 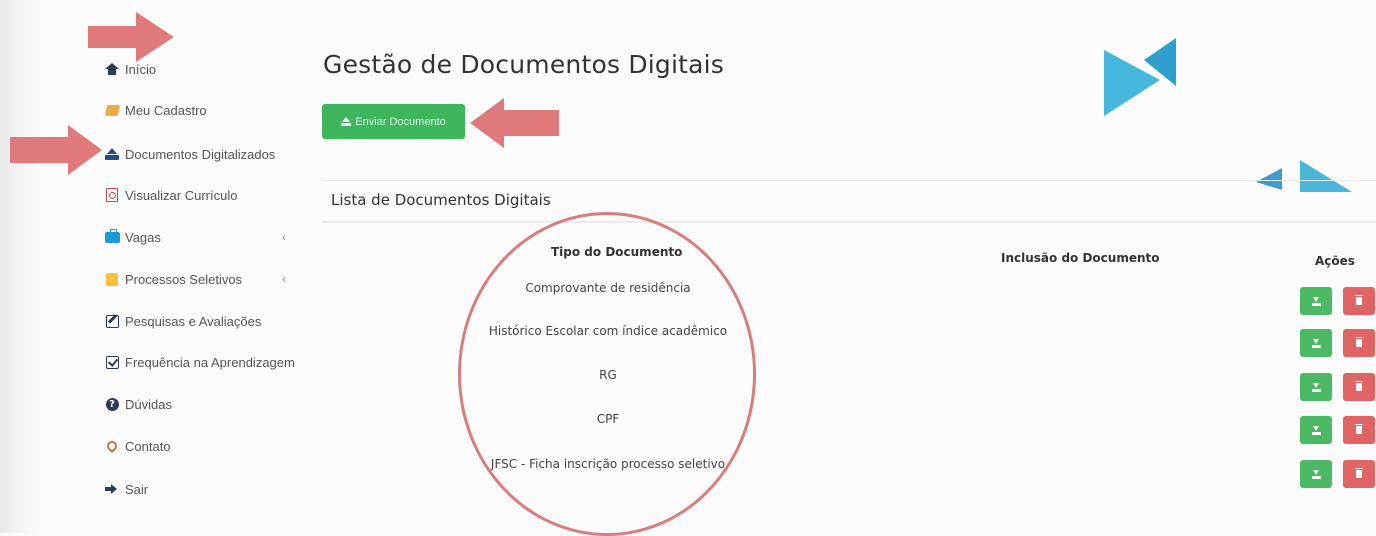 I want to click on table-cell-document-type: CPF, so click(x=608, y=419).